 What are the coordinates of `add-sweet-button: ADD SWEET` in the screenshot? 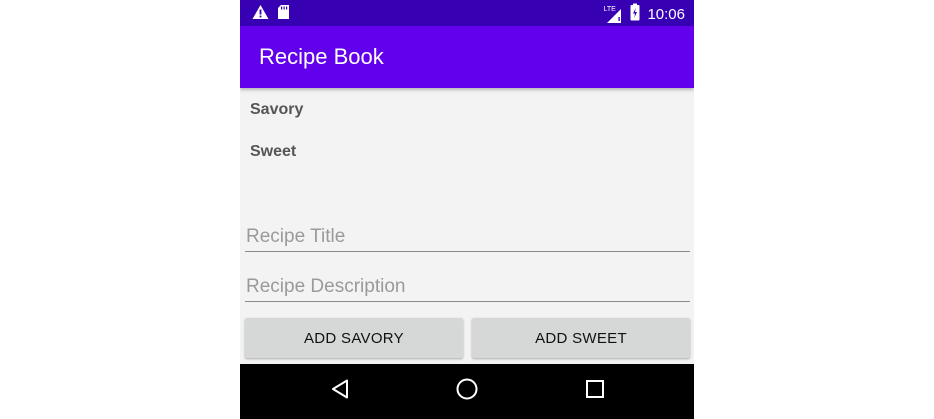 It's located at (581, 338).